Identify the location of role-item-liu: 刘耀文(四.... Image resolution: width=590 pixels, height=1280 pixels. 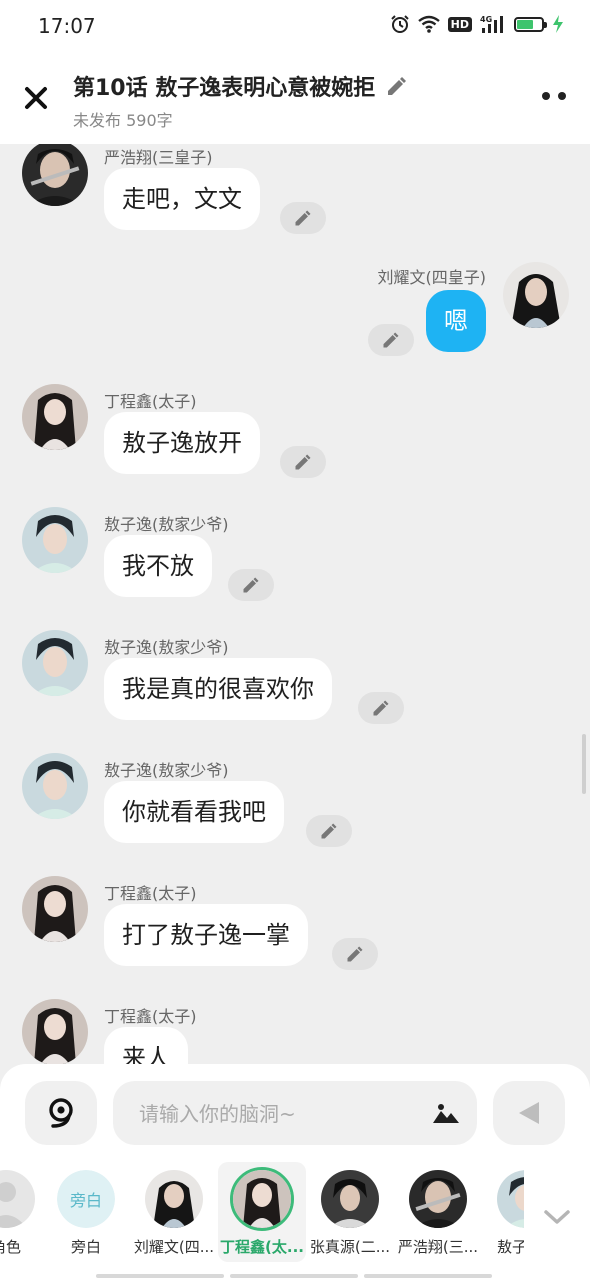
(174, 1212).